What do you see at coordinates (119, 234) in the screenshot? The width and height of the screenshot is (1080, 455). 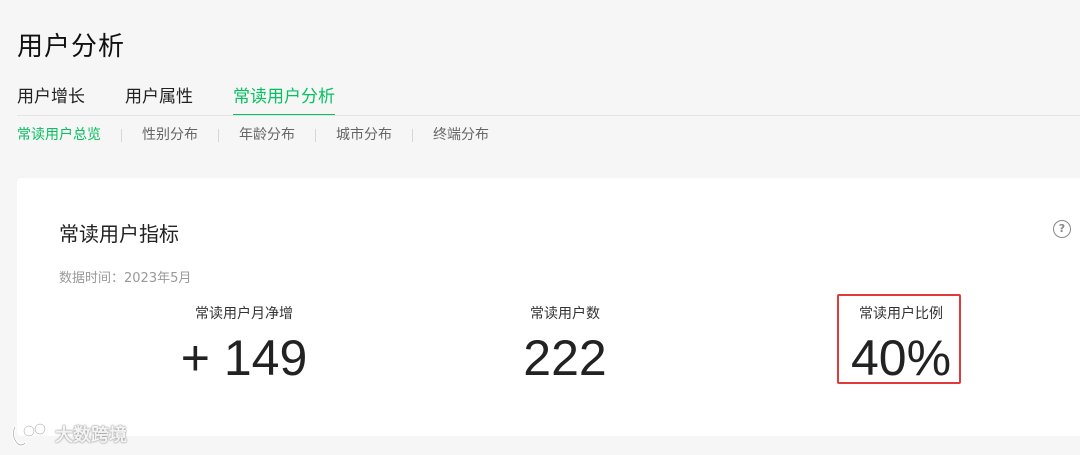 I see `card-title: 常读用户指标` at bounding box center [119, 234].